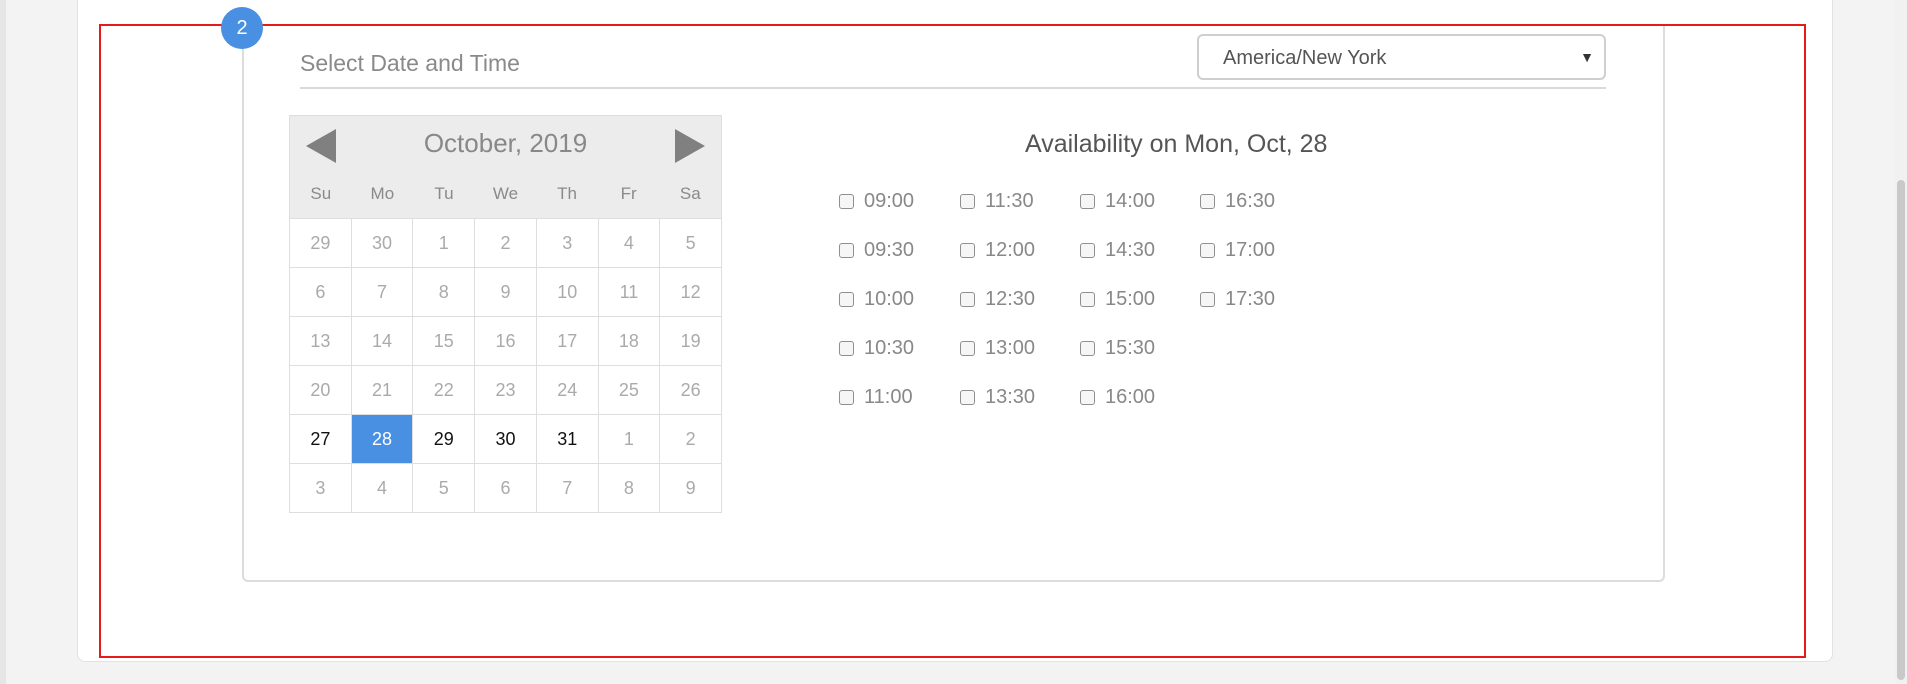  Describe the element at coordinates (242, 28) in the screenshot. I see `step-badge: 2` at that location.